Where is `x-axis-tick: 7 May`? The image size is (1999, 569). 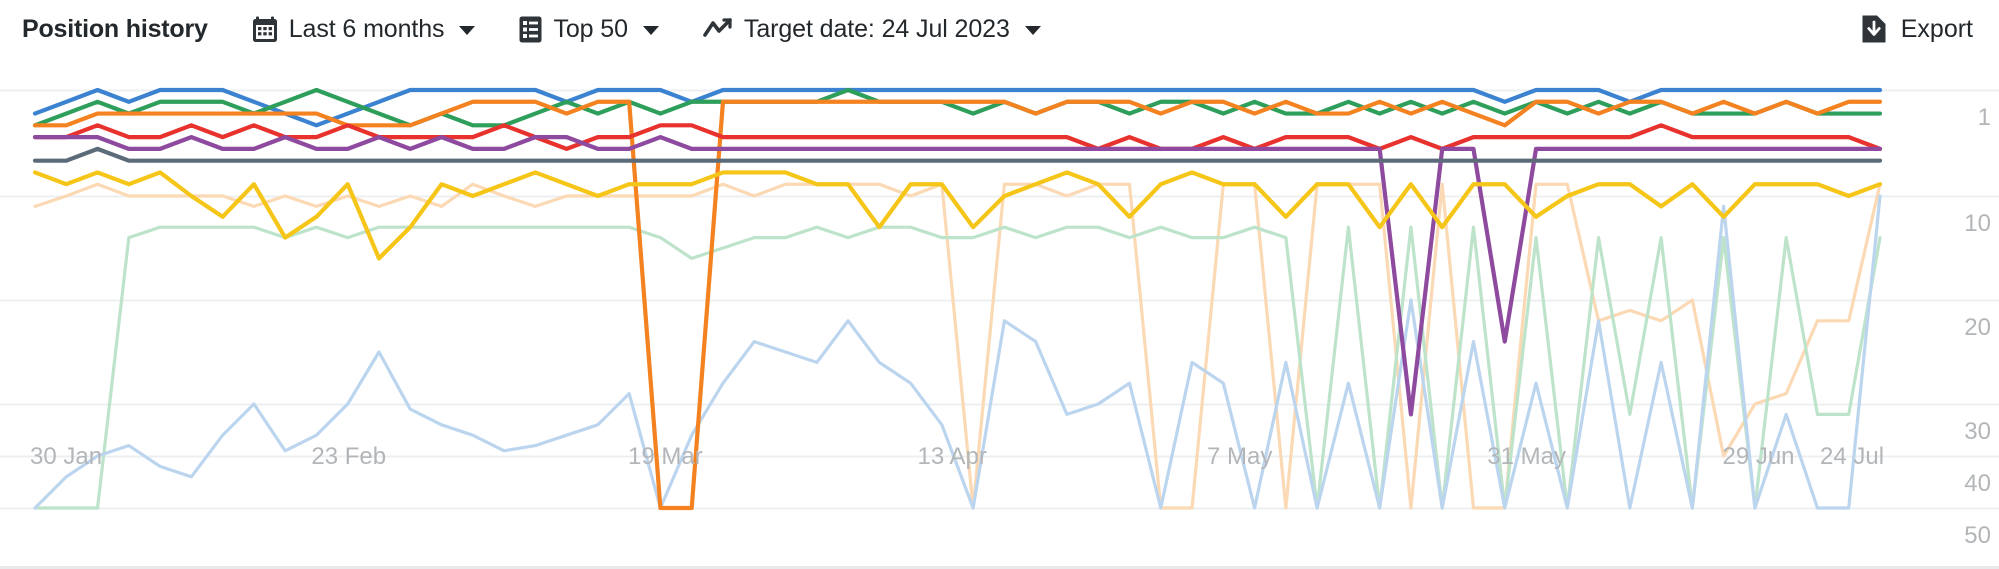
x-axis-tick: 7 May is located at coordinates (1239, 456).